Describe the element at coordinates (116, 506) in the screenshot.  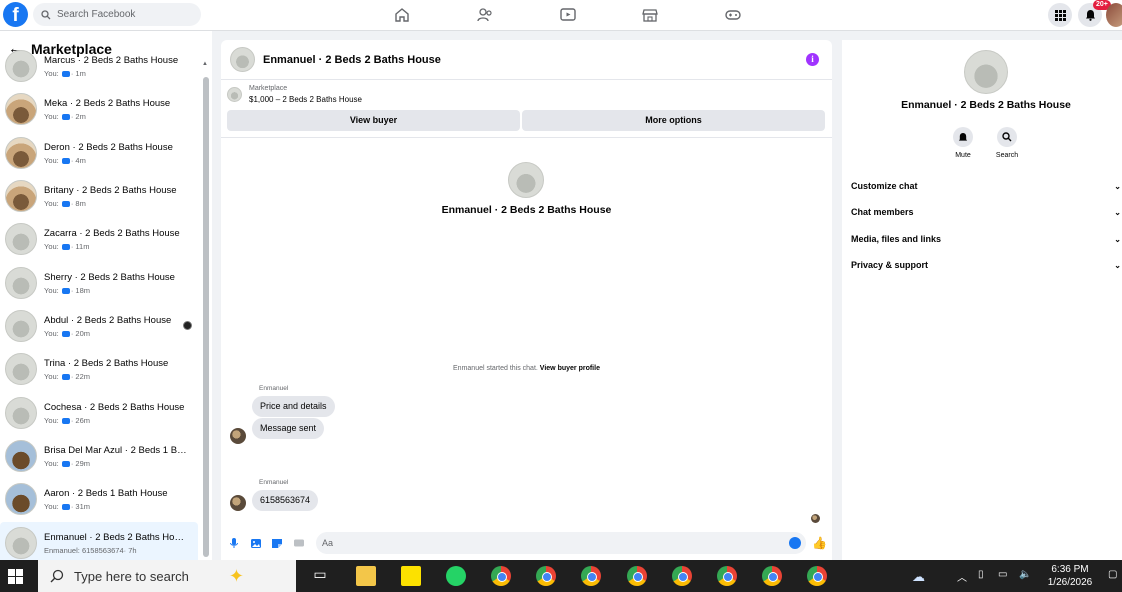
I see `conversation-preview: You: · 31m` at that location.